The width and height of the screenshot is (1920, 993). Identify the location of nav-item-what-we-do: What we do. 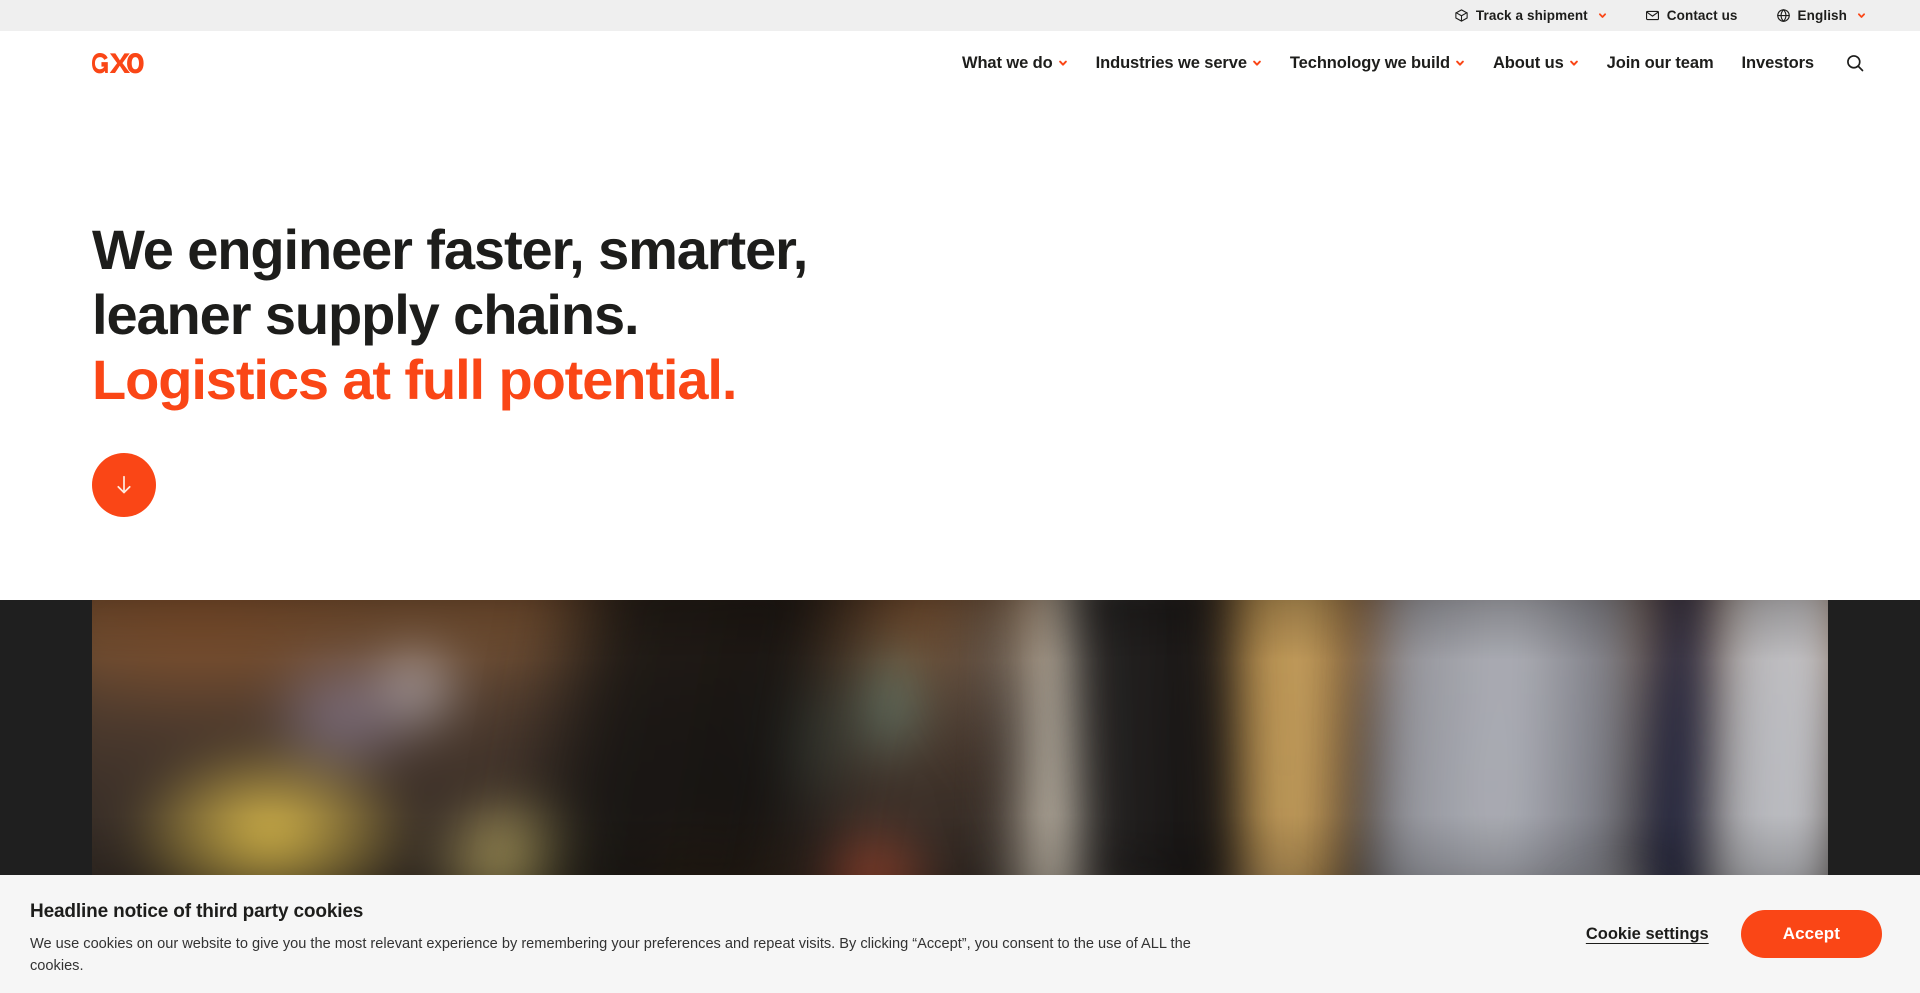
(1015, 63).